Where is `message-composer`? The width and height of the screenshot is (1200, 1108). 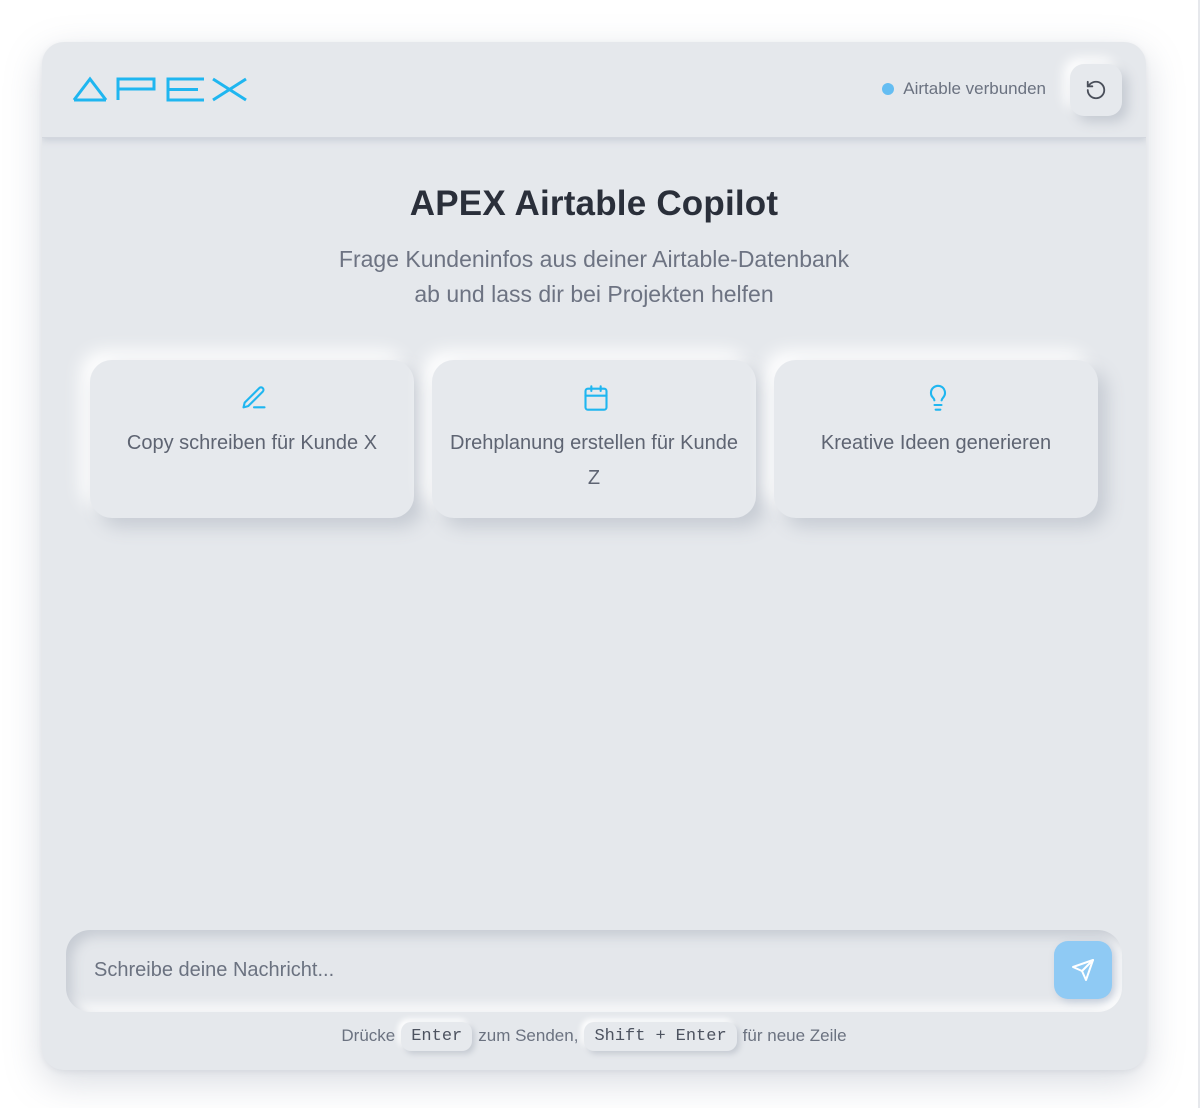 message-composer is located at coordinates (594, 971).